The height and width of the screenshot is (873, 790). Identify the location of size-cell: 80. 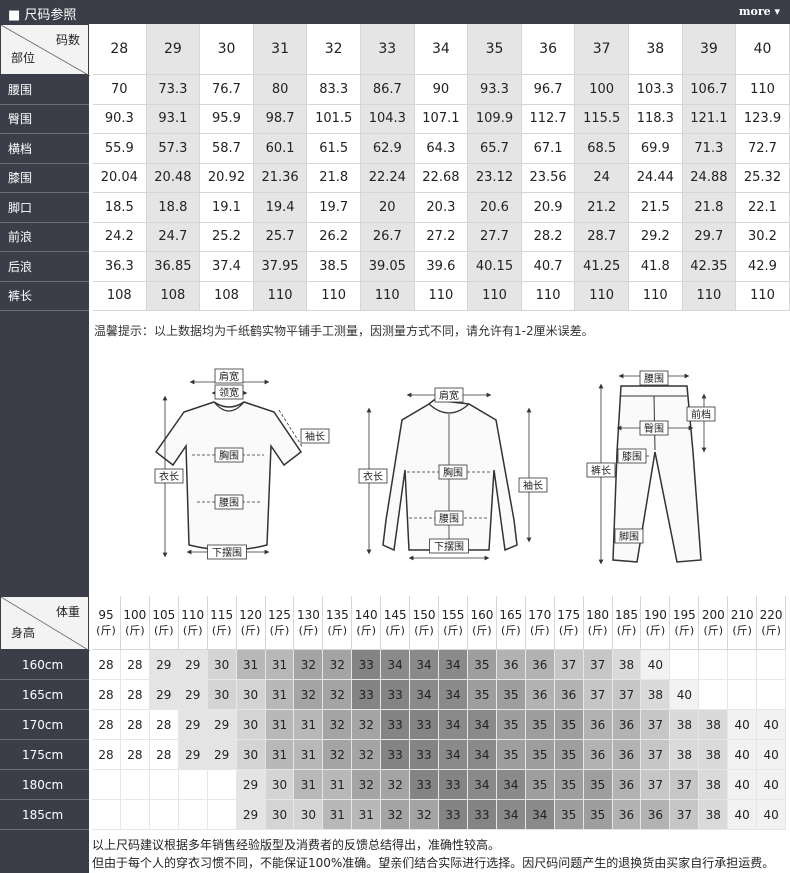
(280, 90).